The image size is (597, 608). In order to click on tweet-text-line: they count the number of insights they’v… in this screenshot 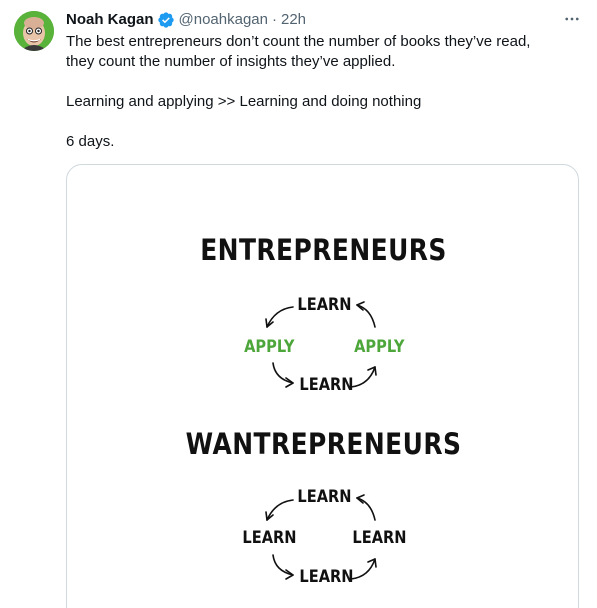, I will do `click(231, 61)`.